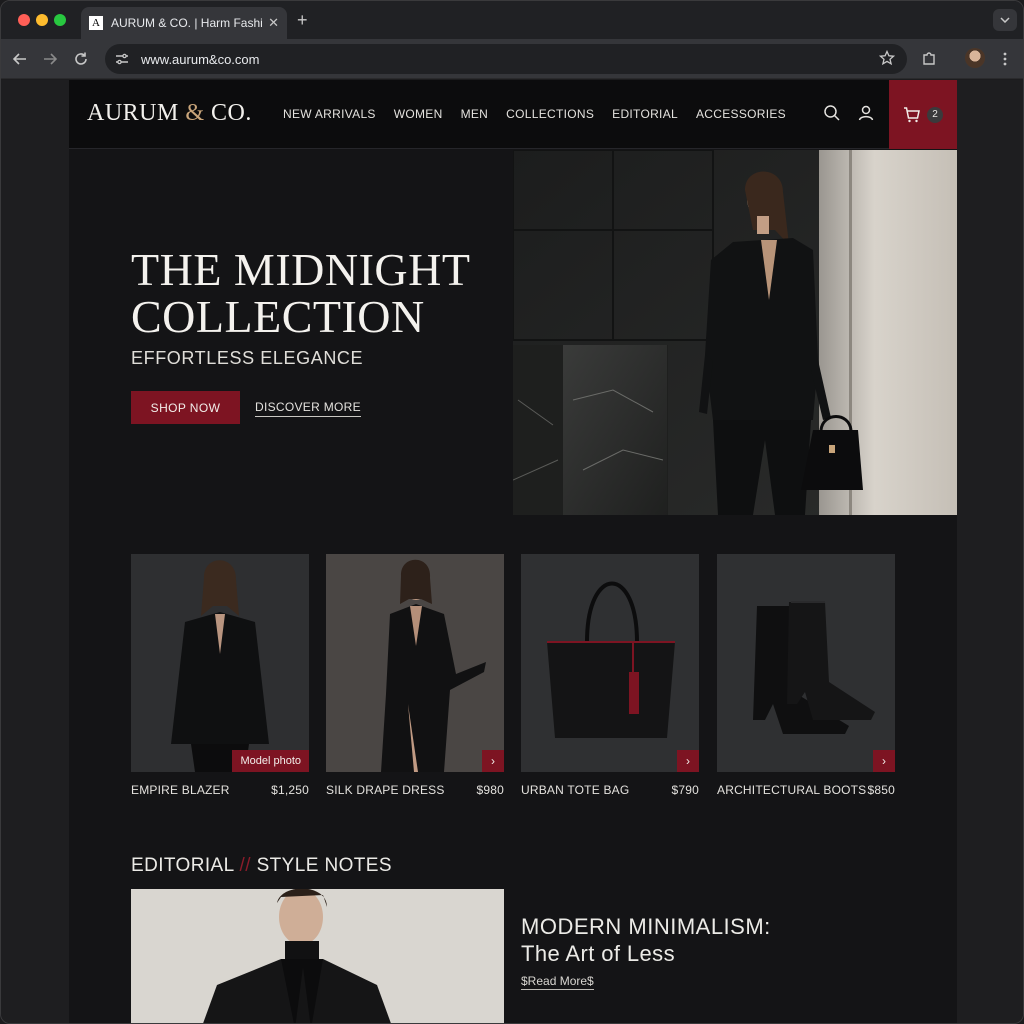  Describe the element at coordinates (575, 790) in the screenshot. I see `product-name: URBAN TOTE BAG` at that location.